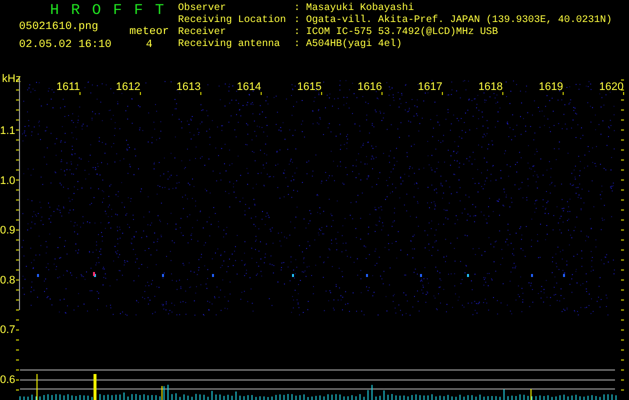  I want to click on app-title: HROFFT, so click(113, 10).